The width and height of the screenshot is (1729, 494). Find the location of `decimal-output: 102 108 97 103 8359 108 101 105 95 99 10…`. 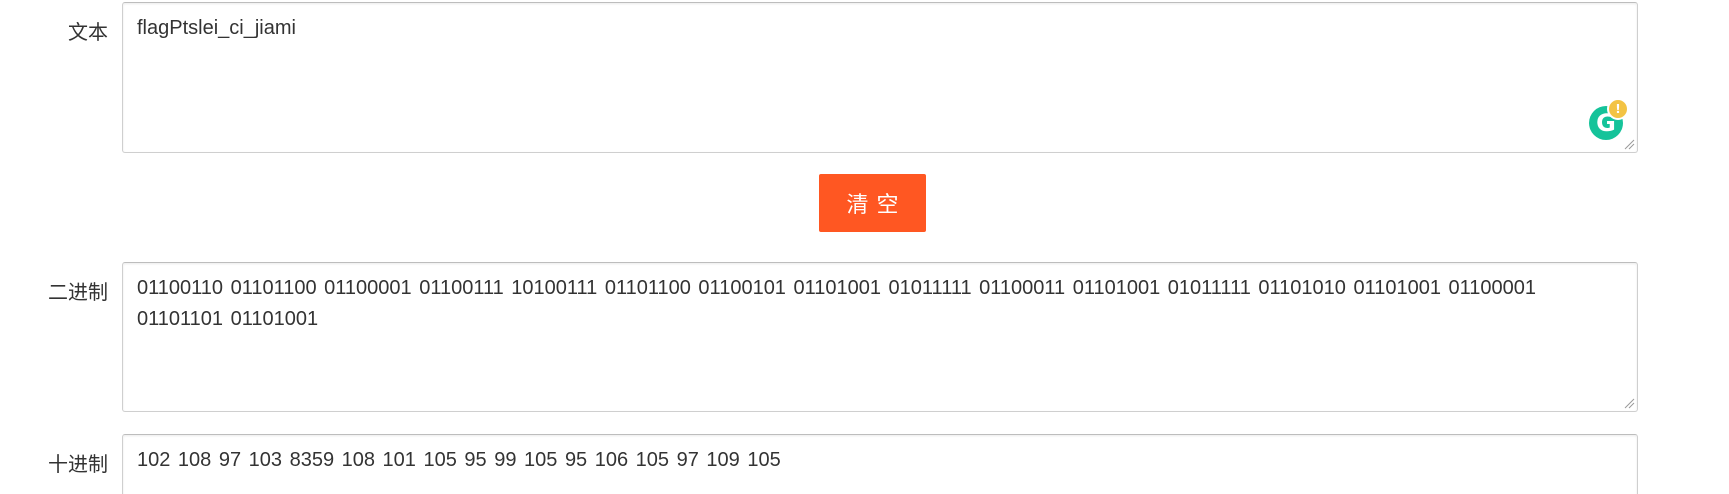

decimal-output: 102 108 97 103 8359 108 101 105 95 99 10… is located at coordinates (880, 464).